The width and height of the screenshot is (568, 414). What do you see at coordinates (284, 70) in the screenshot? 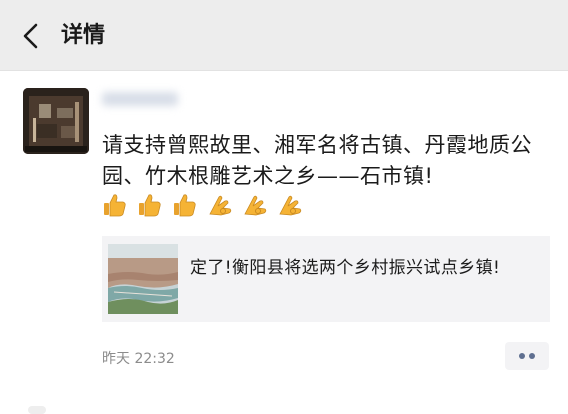
I see `nav-divider` at bounding box center [284, 70].